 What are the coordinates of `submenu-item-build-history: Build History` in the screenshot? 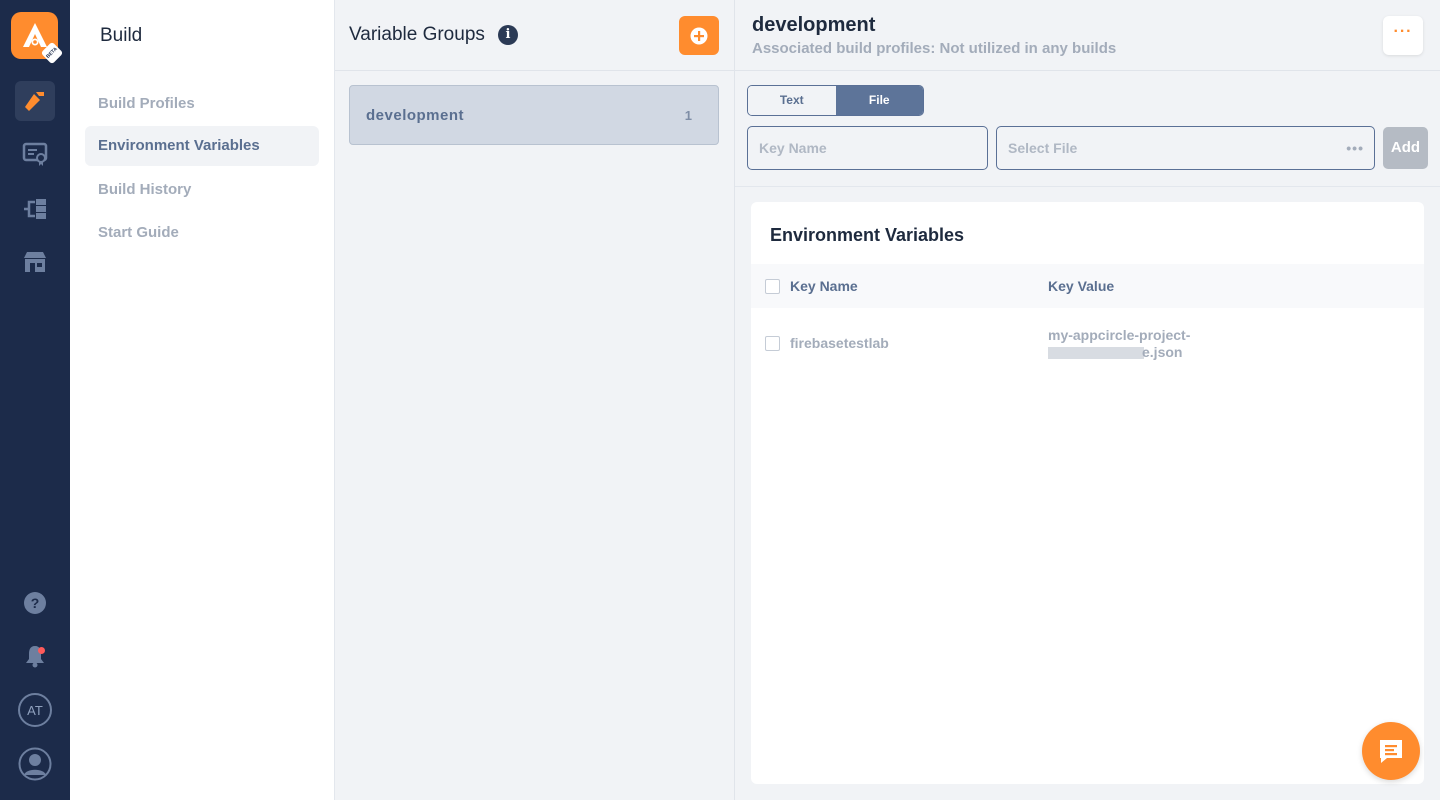 It's located at (202, 190).